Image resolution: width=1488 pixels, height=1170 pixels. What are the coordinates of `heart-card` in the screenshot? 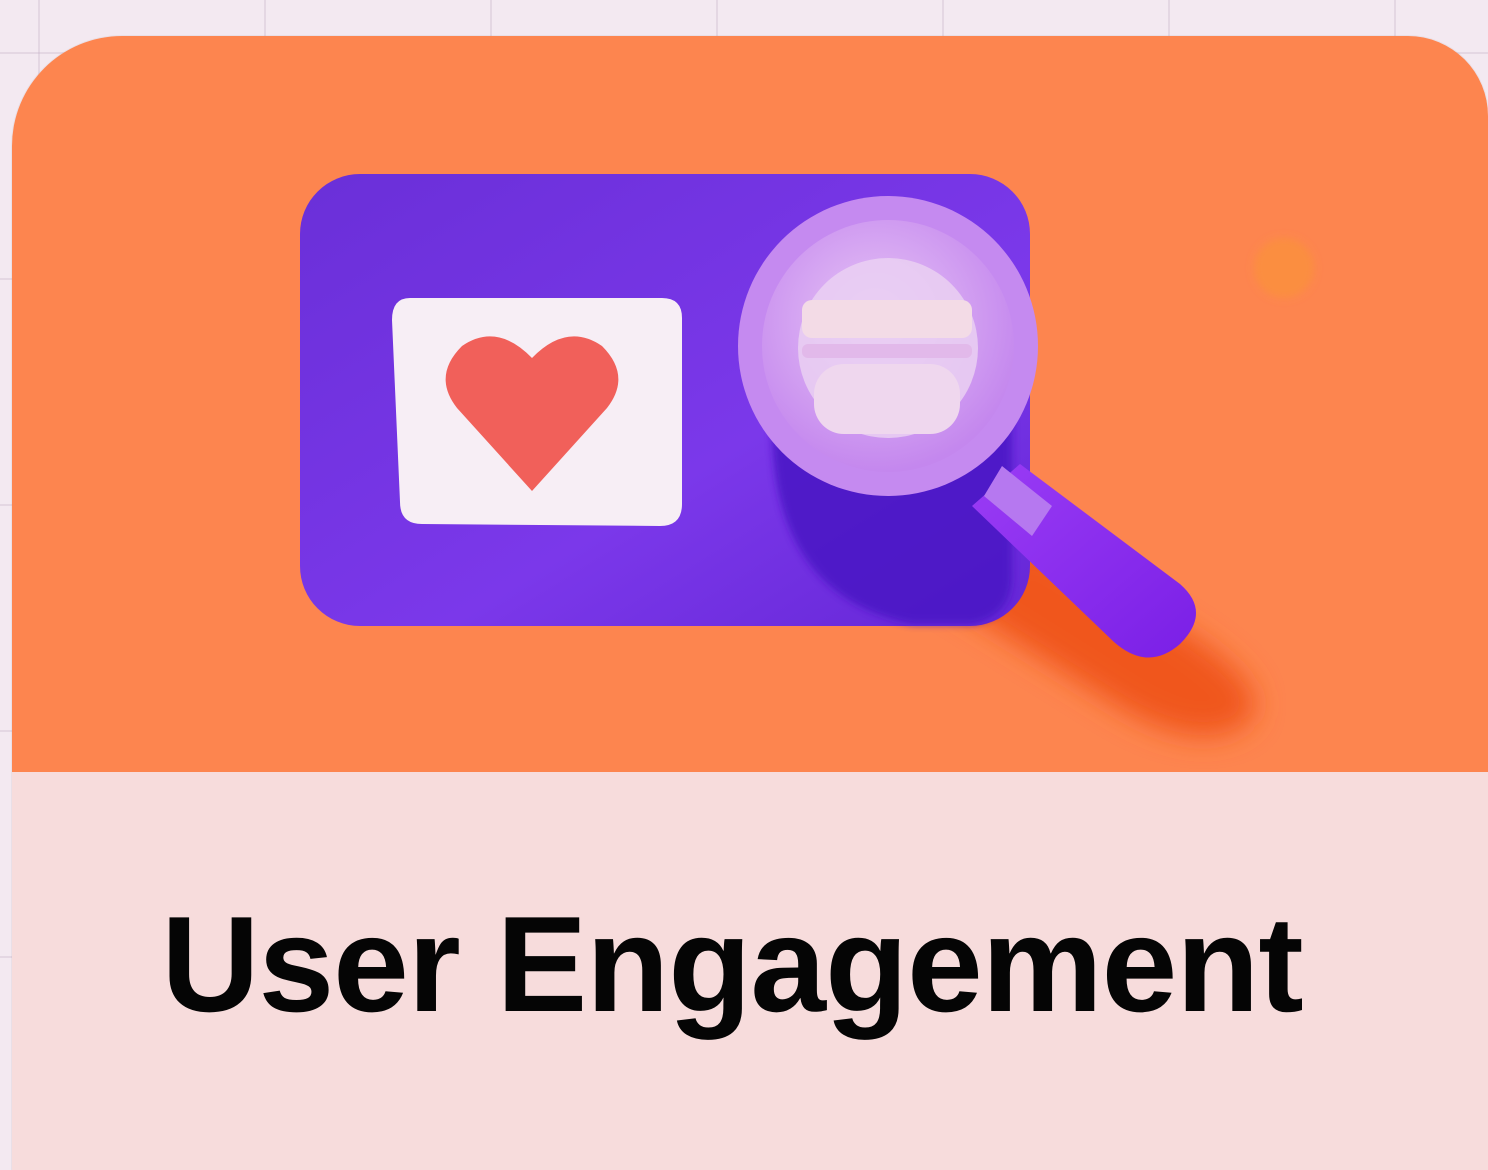 It's located at (537, 412).